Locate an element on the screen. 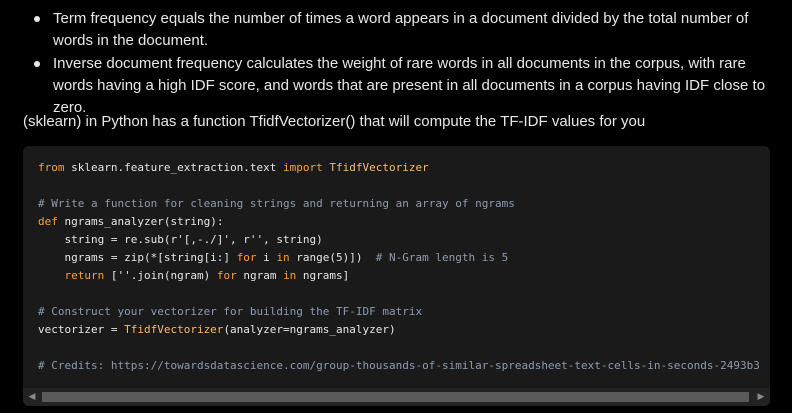 This screenshot has width=792, height=413. code-text: ngrams] is located at coordinates (323, 275).